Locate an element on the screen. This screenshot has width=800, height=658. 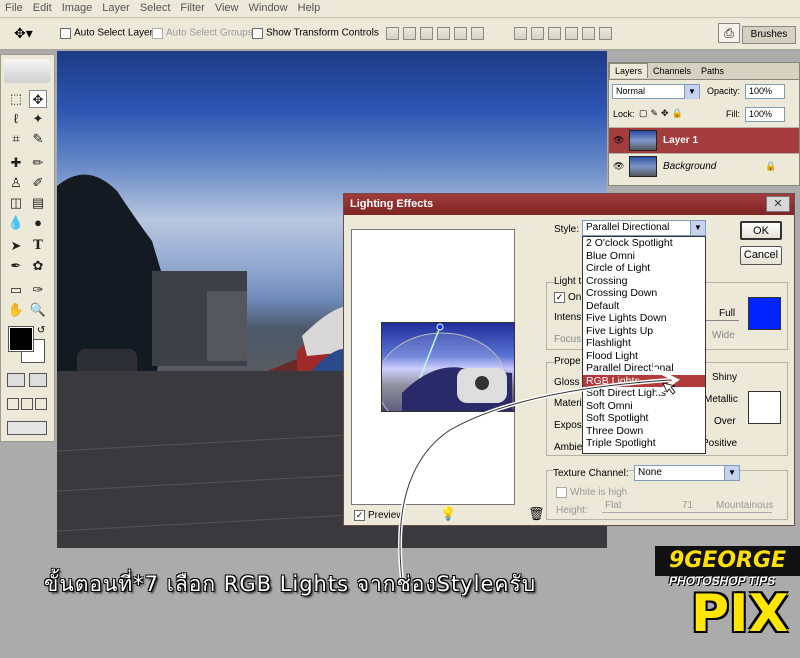
chevron-down-icon: ▼ is located at coordinates (697, 228).